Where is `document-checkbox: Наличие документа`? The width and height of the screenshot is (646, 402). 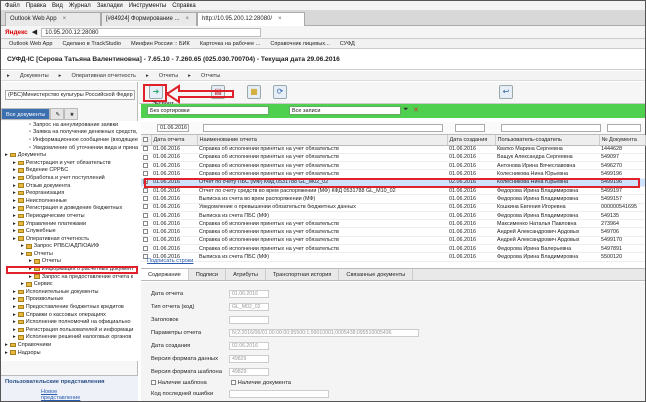
document-checkbox: Наличие документа is located at coordinates (261, 383).